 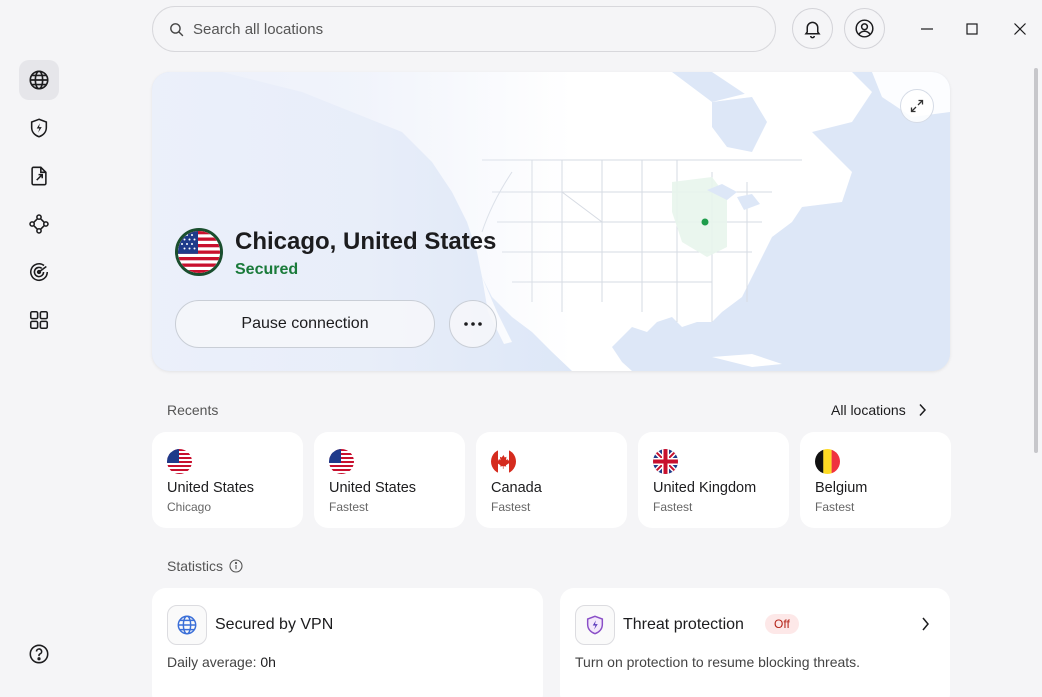 I want to click on minimize-icon, so click(x=927, y=29).